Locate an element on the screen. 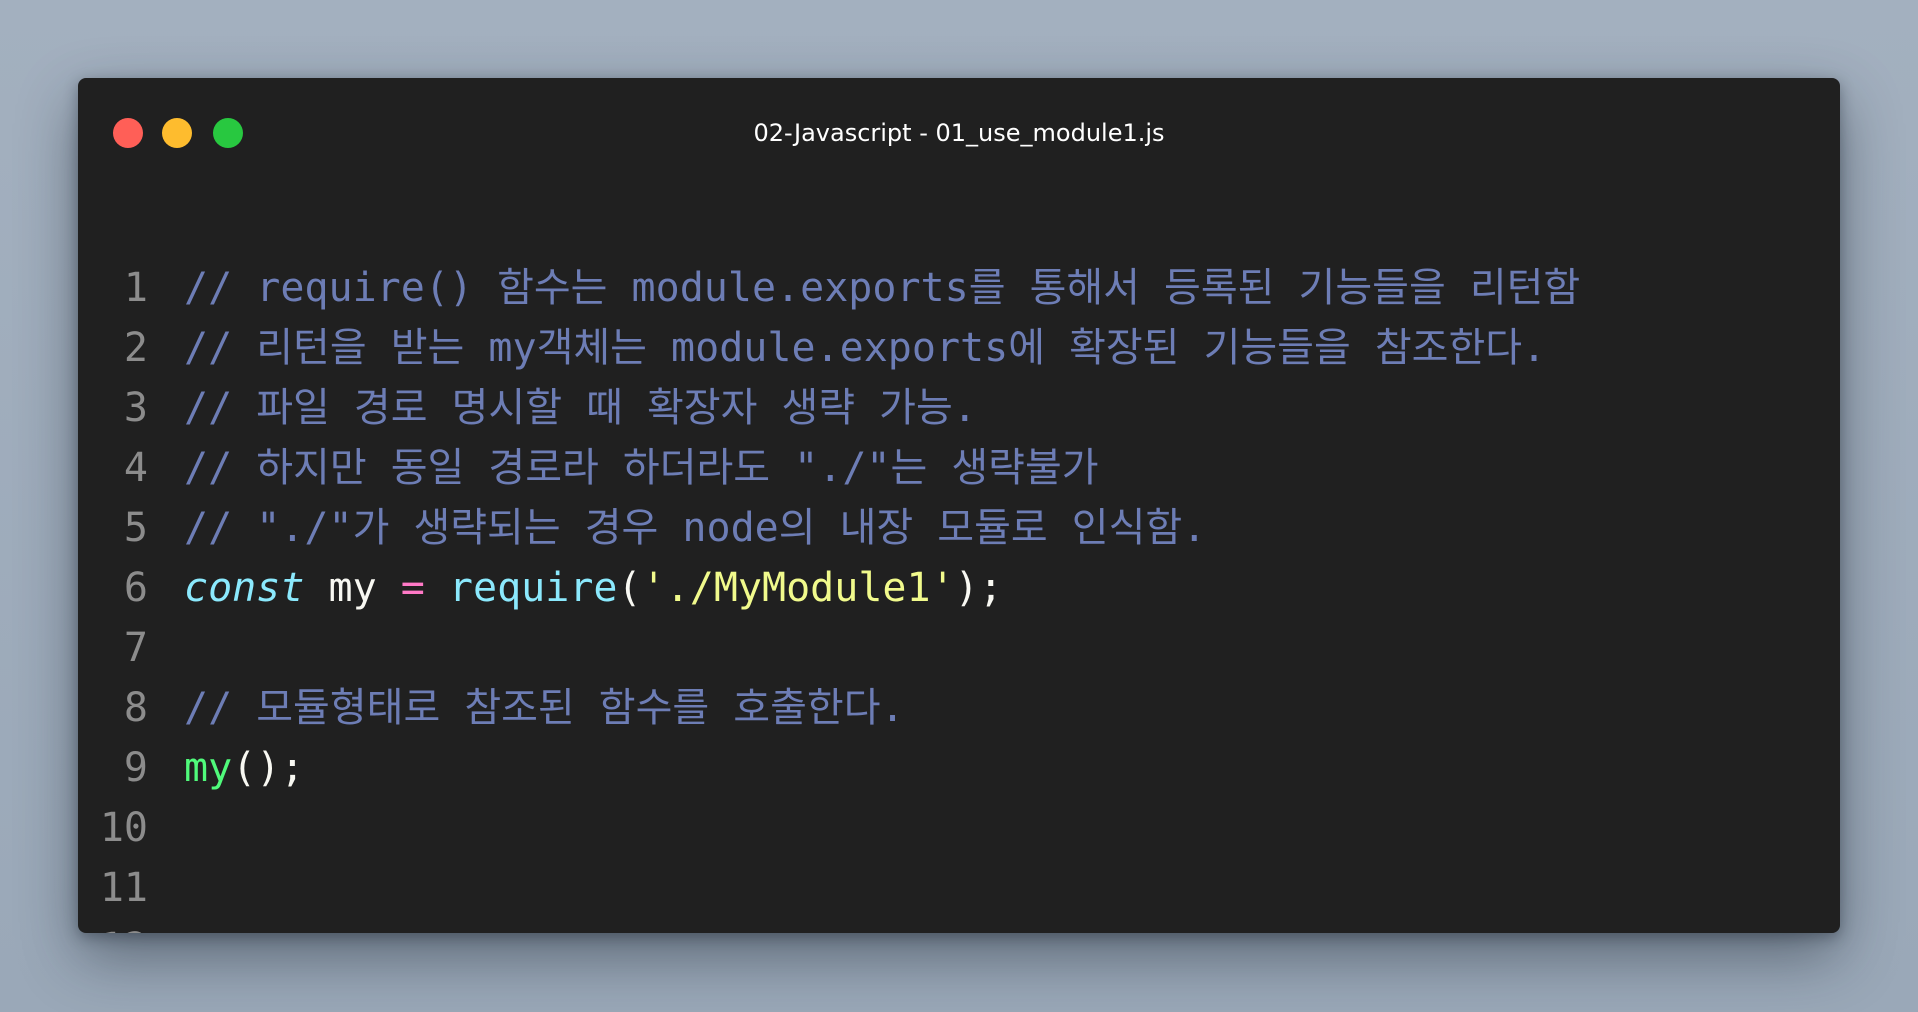  code-comment: // 모듈형태로 참조된 함수를 호출한다. is located at coordinates (544, 708).